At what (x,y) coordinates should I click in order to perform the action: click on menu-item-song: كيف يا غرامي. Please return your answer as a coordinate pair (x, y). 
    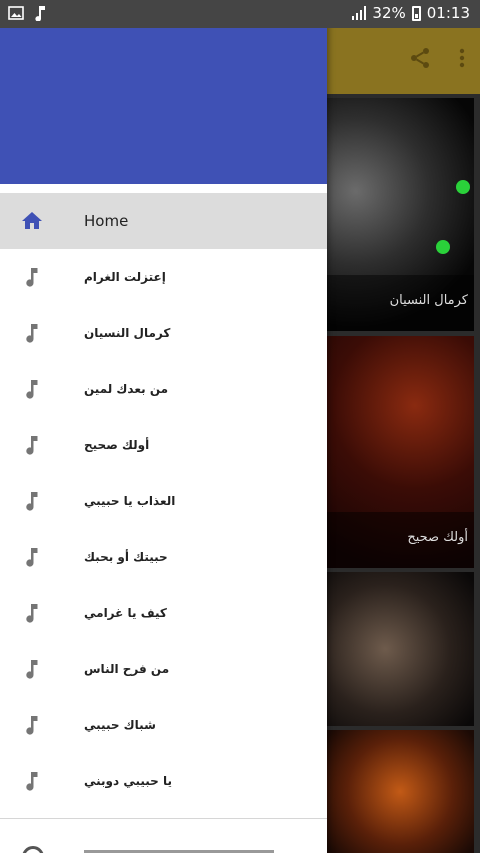
    Looking at the image, I should click on (163, 613).